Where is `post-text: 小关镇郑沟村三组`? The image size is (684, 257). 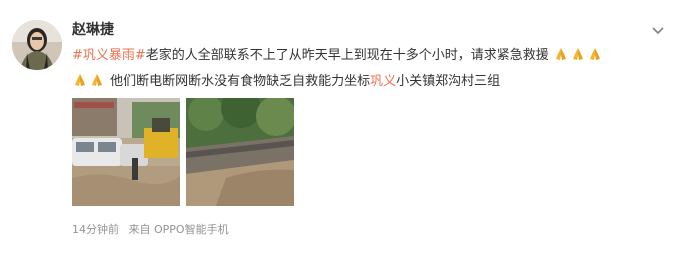
post-text: 小关镇郑沟村三组 is located at coordinates (448, 81).